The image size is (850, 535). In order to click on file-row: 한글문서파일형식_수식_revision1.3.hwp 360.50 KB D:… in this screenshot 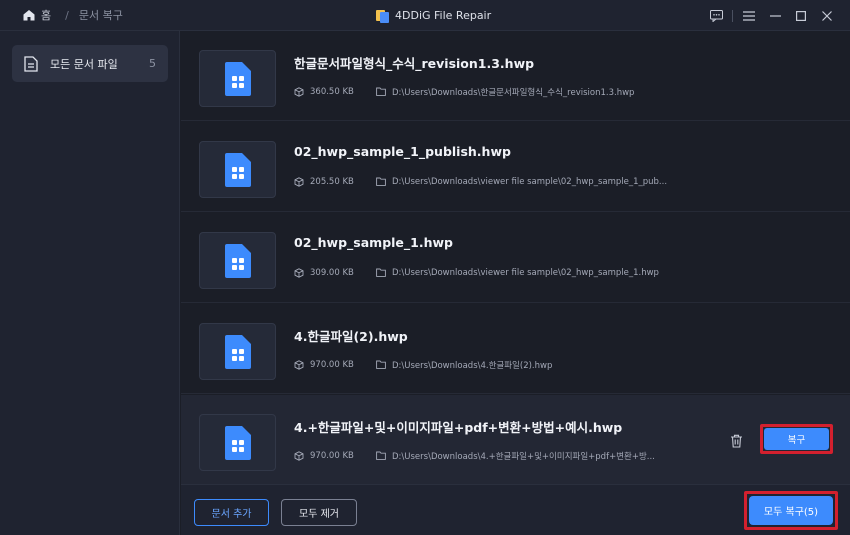, I will do `click(515, 76)`.